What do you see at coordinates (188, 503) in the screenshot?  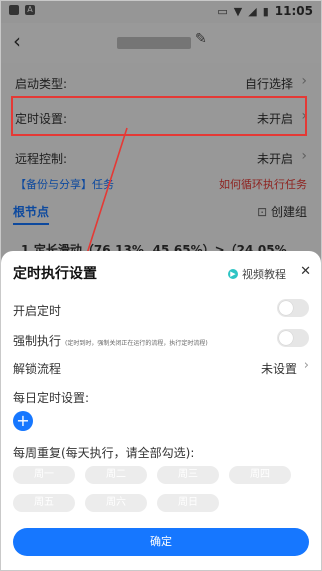 I see `day-sun: 周日` at bounding box center [188, 503].